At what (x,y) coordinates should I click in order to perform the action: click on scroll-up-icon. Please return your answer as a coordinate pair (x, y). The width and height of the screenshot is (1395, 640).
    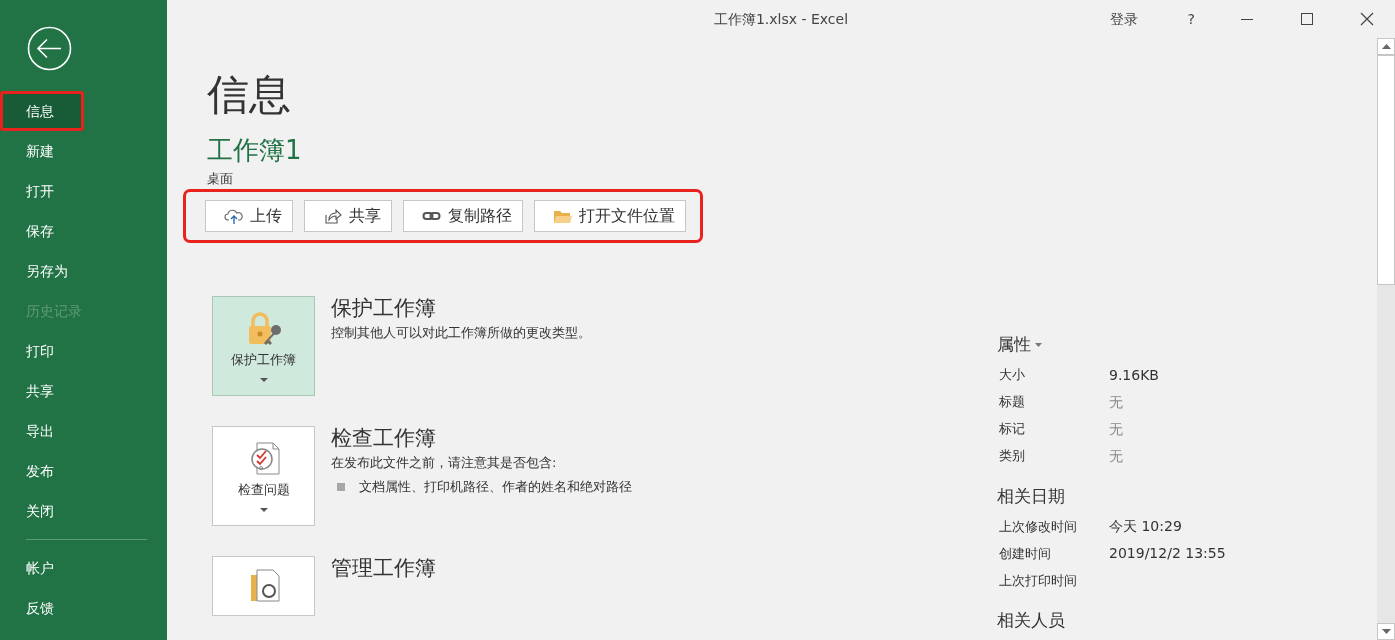
    Looking at the image, I should click on (1386, 46).